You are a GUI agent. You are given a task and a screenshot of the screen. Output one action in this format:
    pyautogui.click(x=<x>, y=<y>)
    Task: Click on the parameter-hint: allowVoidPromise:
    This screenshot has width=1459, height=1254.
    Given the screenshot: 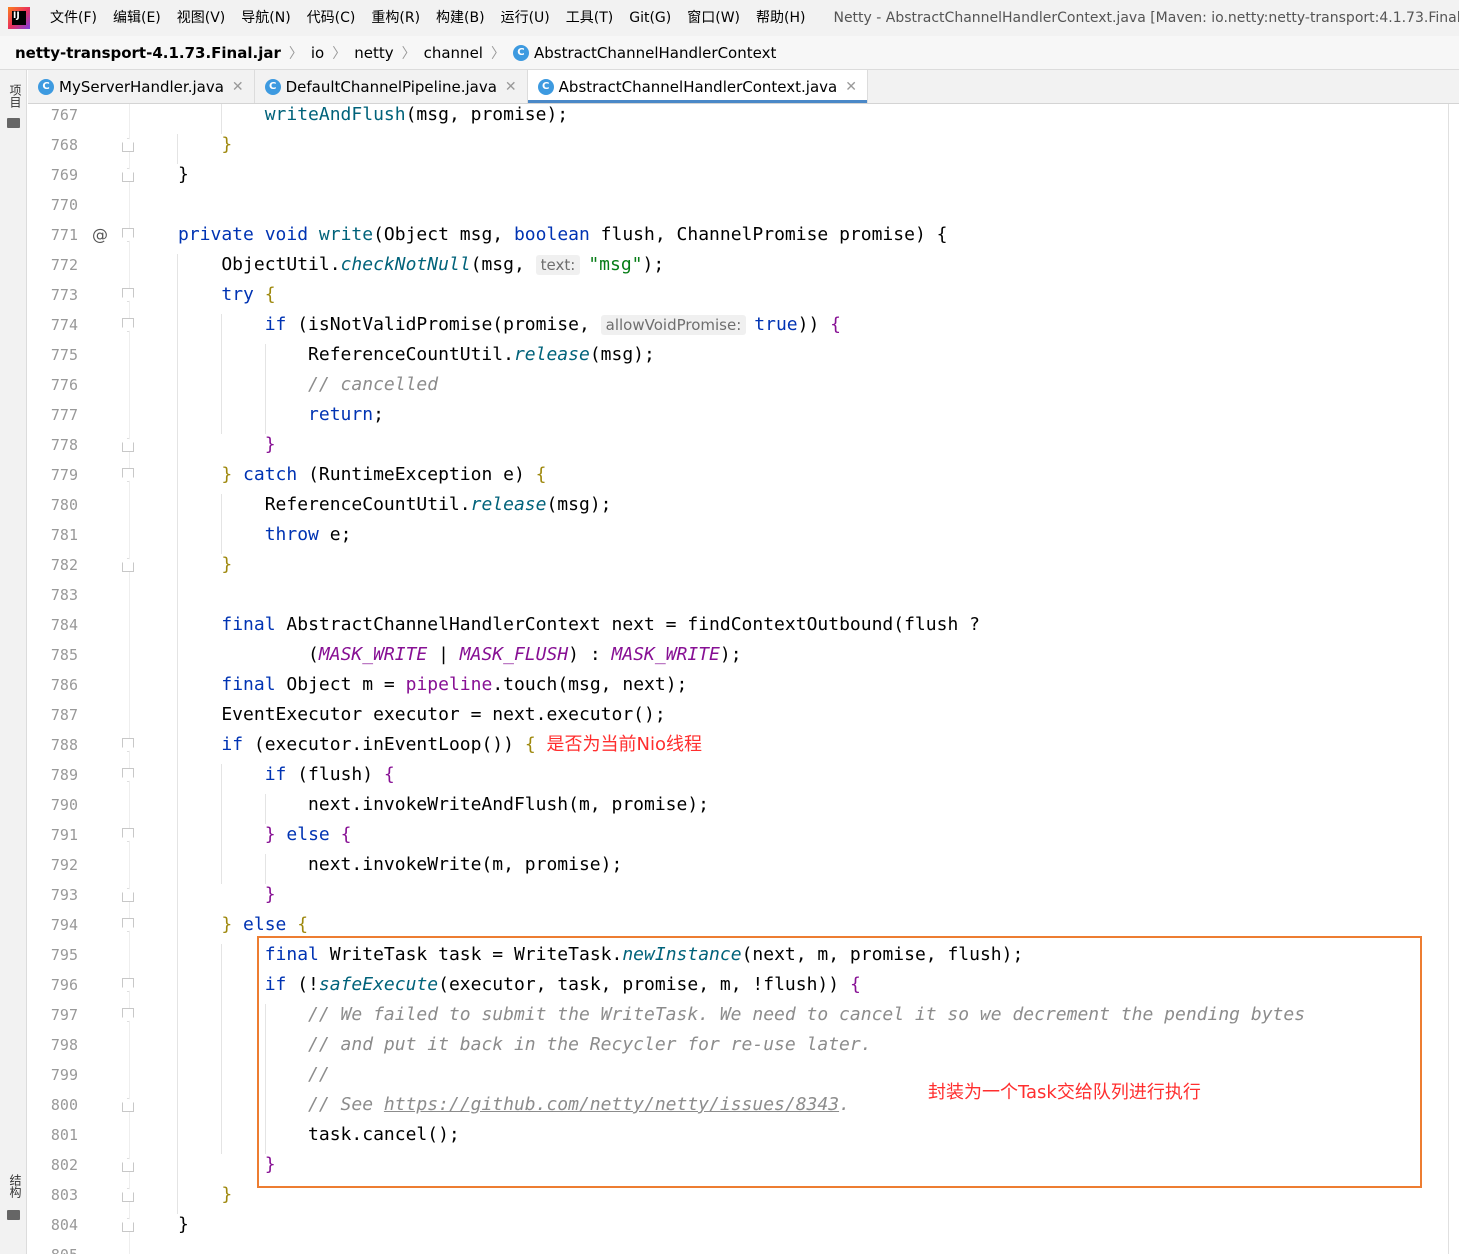 What is the action you would take?
    pyautogui.click(x=673, y=325)
    